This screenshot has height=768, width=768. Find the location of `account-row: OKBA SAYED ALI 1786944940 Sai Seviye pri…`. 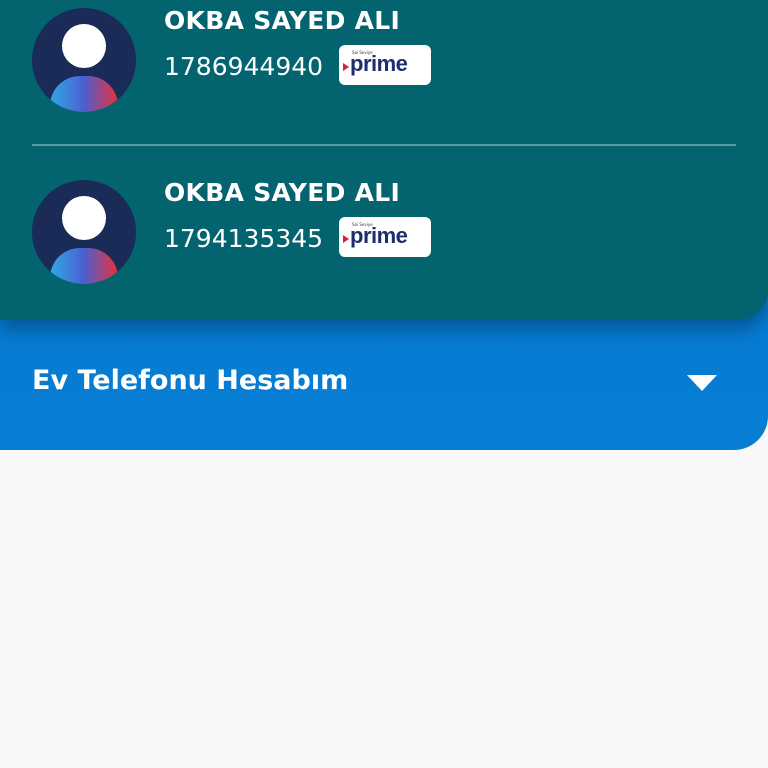

account-row: OKBA SAYED ALI 1786944940 Sai Seviye pri… is located at coordinates (384, 61).